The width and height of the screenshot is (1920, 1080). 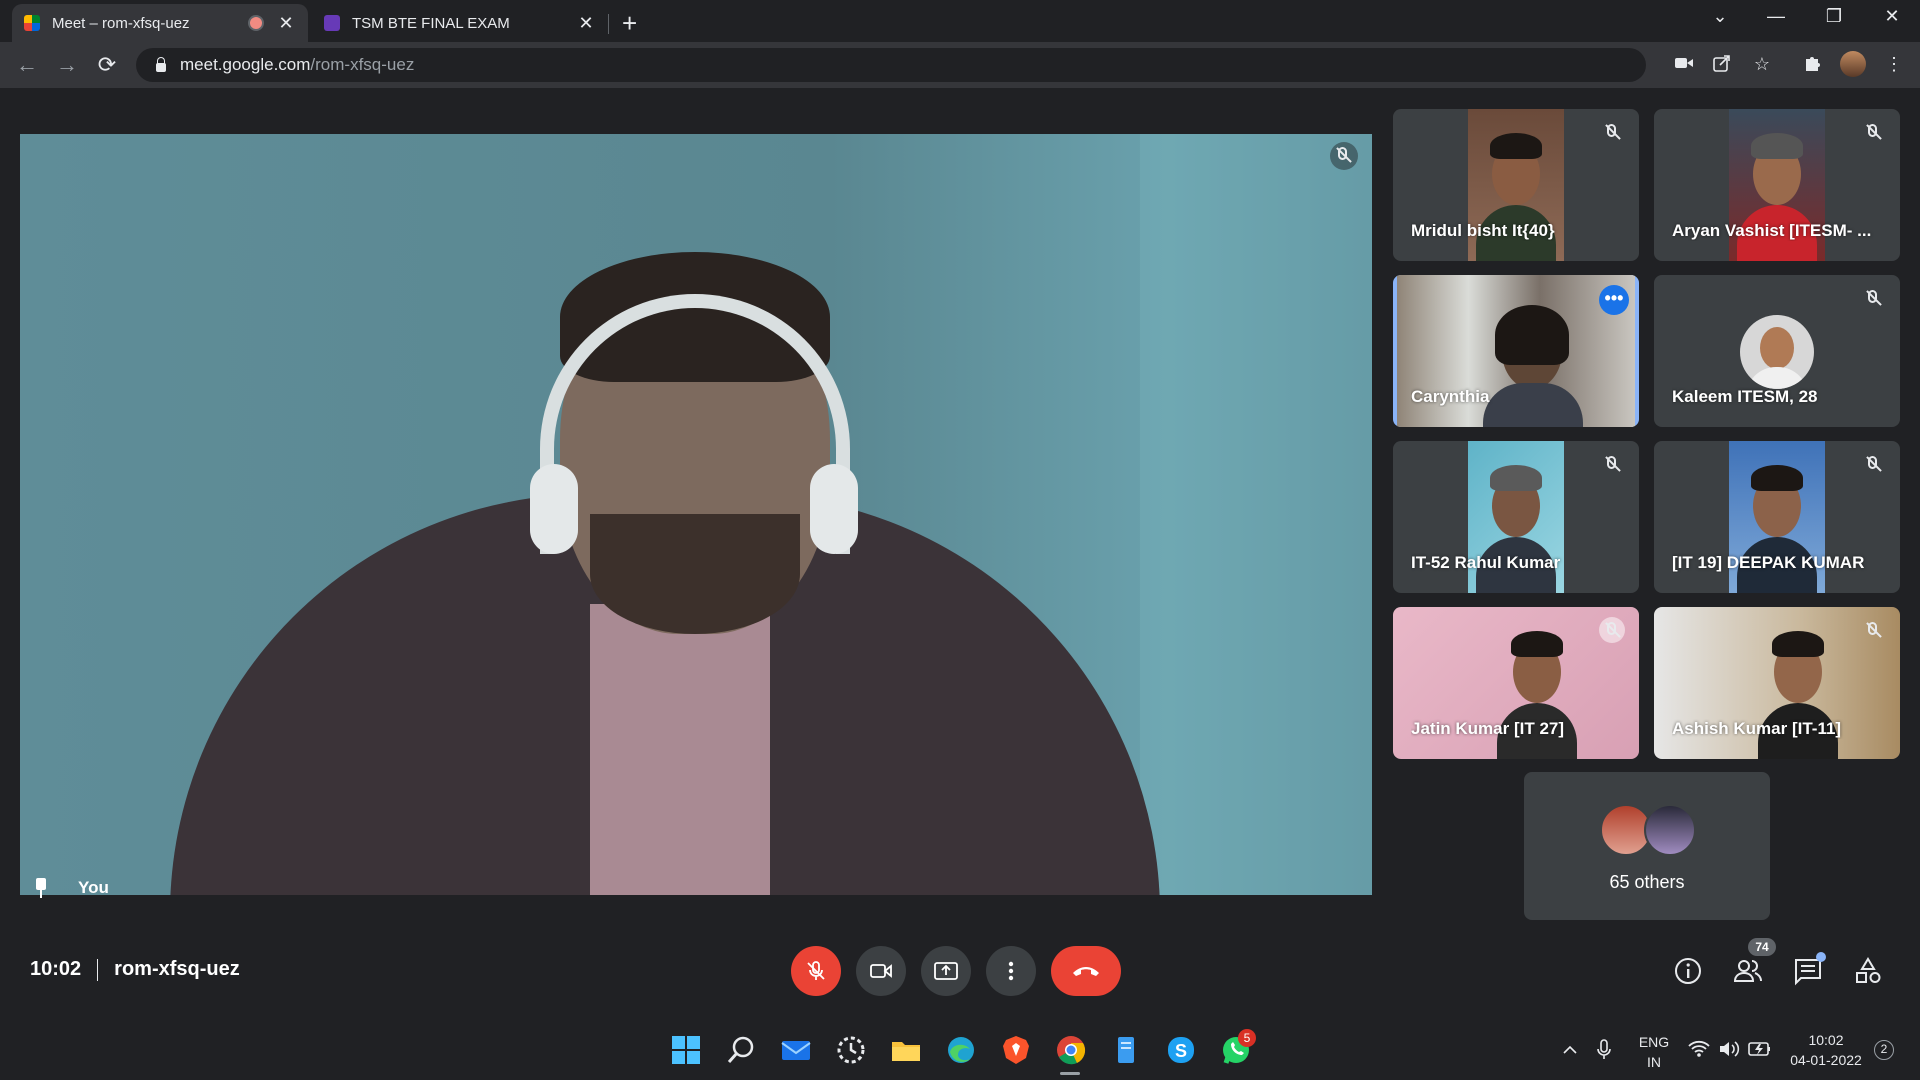 I want to click on participant-tile: Ashish Kumar [IT-11], so click(x=1777, y=683).